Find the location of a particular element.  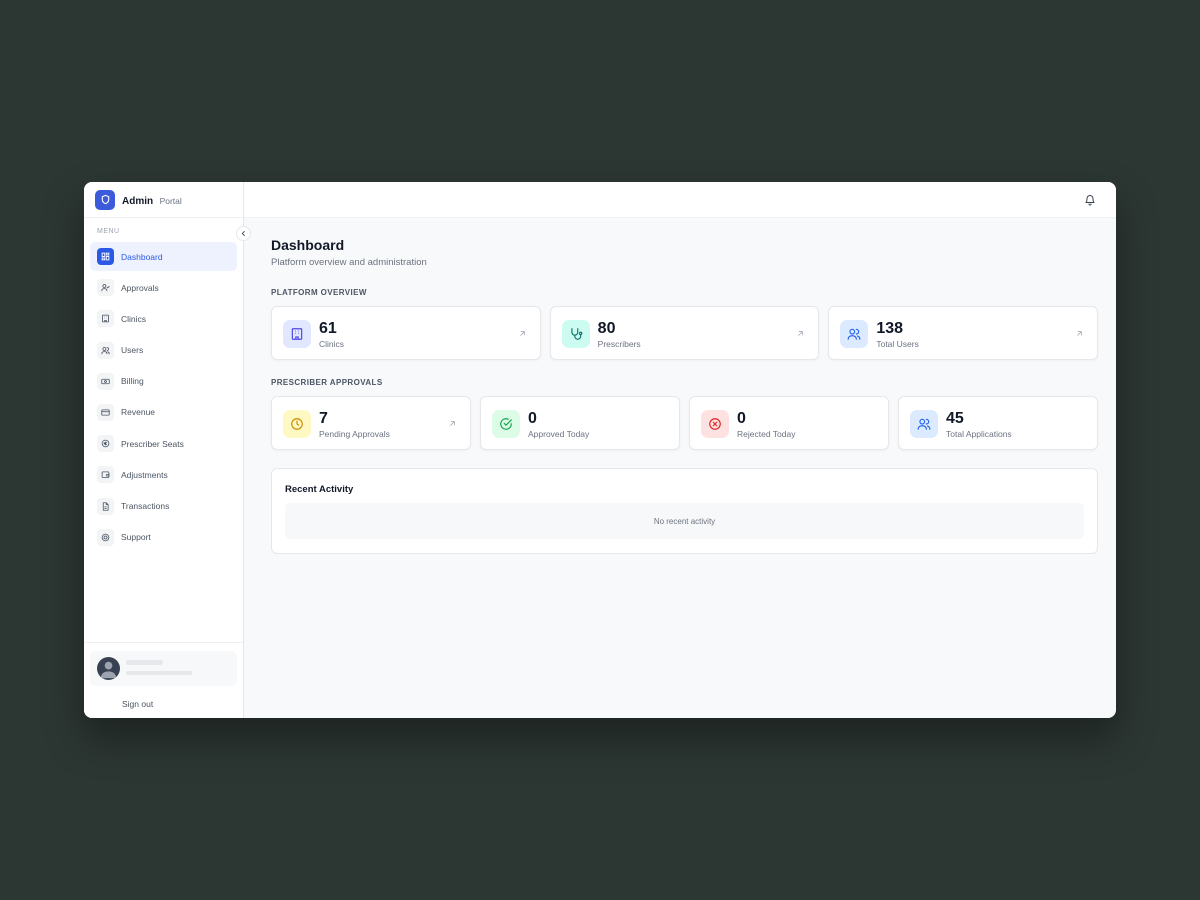

sidebar-item-label: Dashboard is located at coordinates (142, 256).